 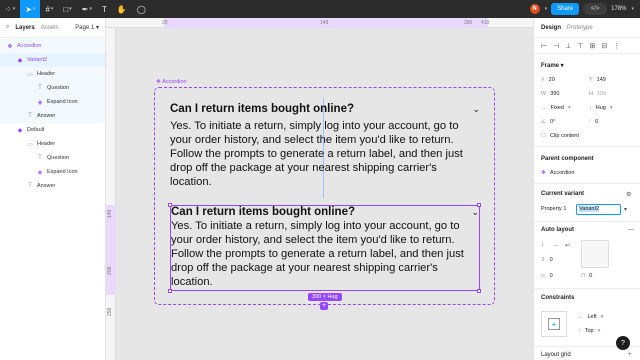 I want to click on divider, so click(x=587, y=221).